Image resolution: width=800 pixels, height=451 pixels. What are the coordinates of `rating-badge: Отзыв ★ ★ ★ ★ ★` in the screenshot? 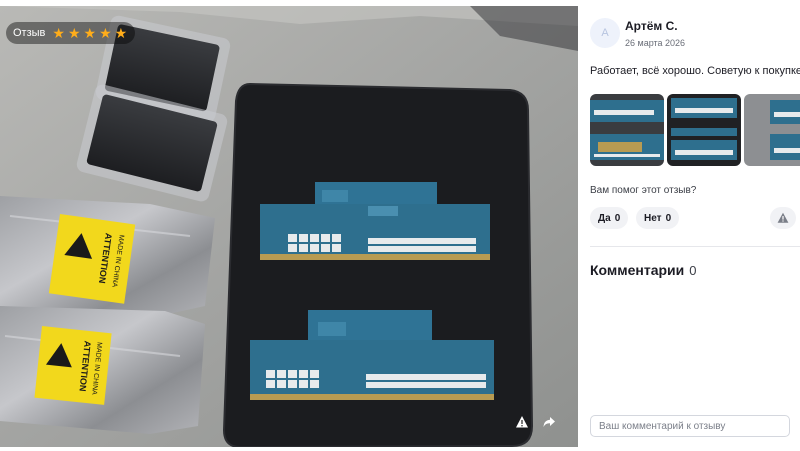 It's located at (71, 33).